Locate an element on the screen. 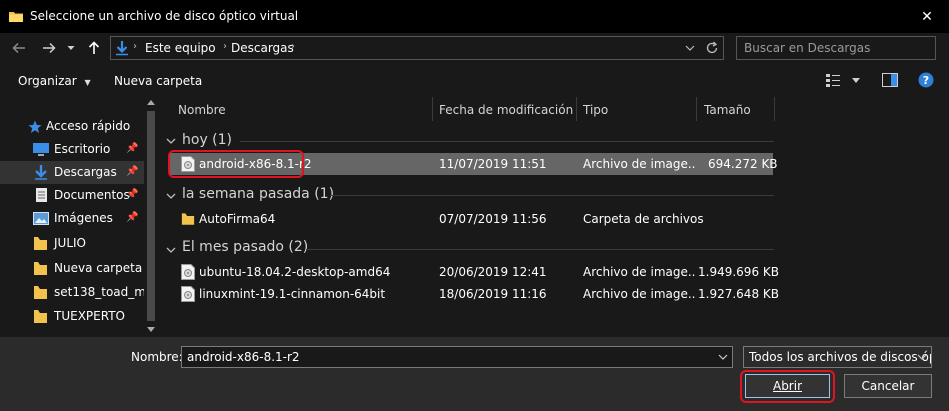  sidebar-item-set138: set138_toad_mar is located at coordinates (72, 292).